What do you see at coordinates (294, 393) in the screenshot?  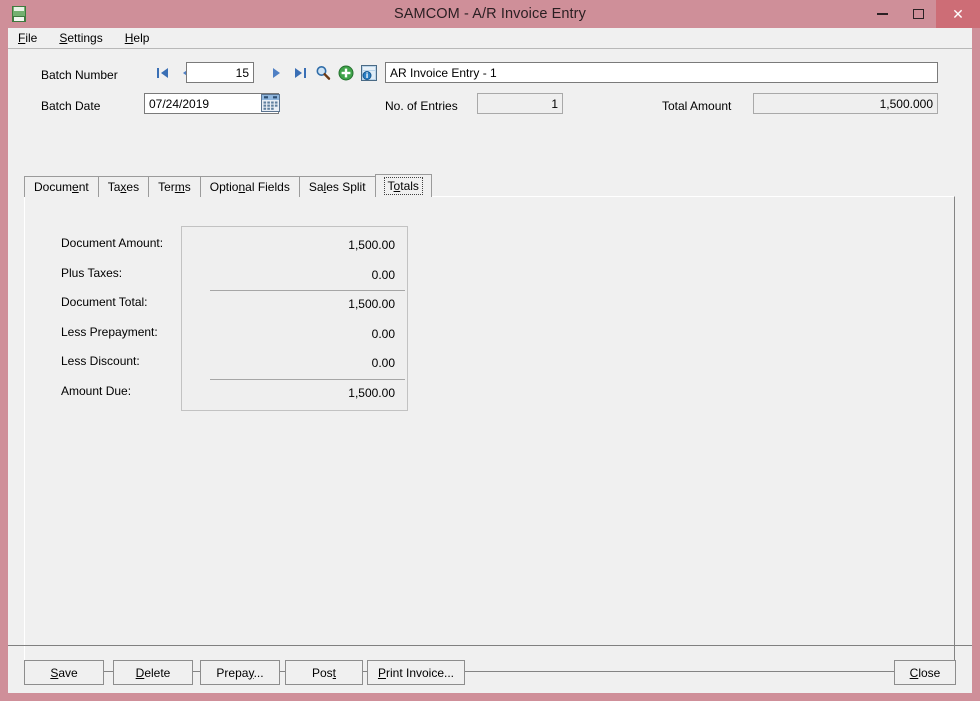 I see `amount-due-value: 1,500.00` at bounding box center [294, 393].